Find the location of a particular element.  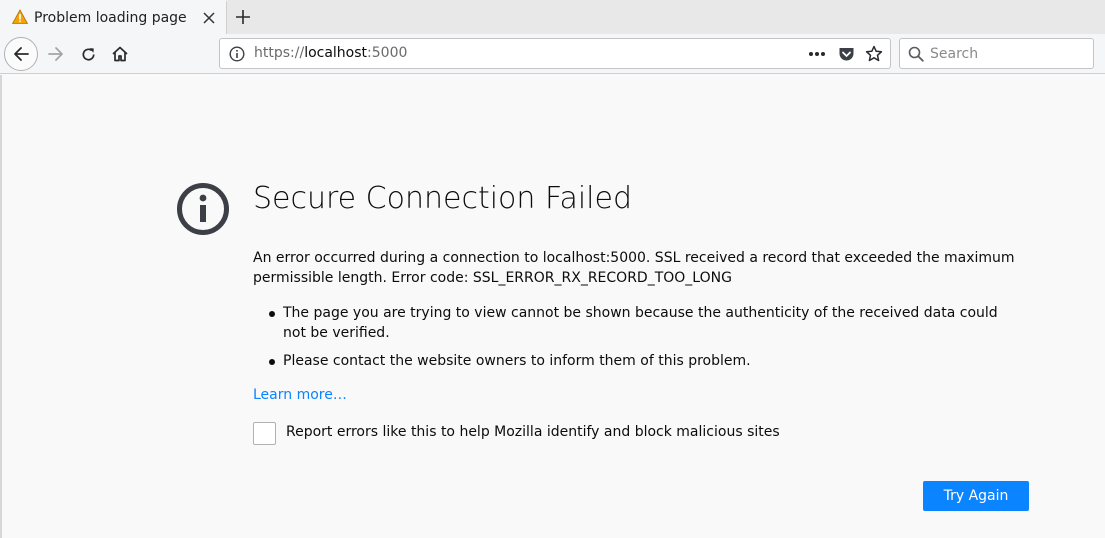

search-bar is located at coordinates (996, 53).